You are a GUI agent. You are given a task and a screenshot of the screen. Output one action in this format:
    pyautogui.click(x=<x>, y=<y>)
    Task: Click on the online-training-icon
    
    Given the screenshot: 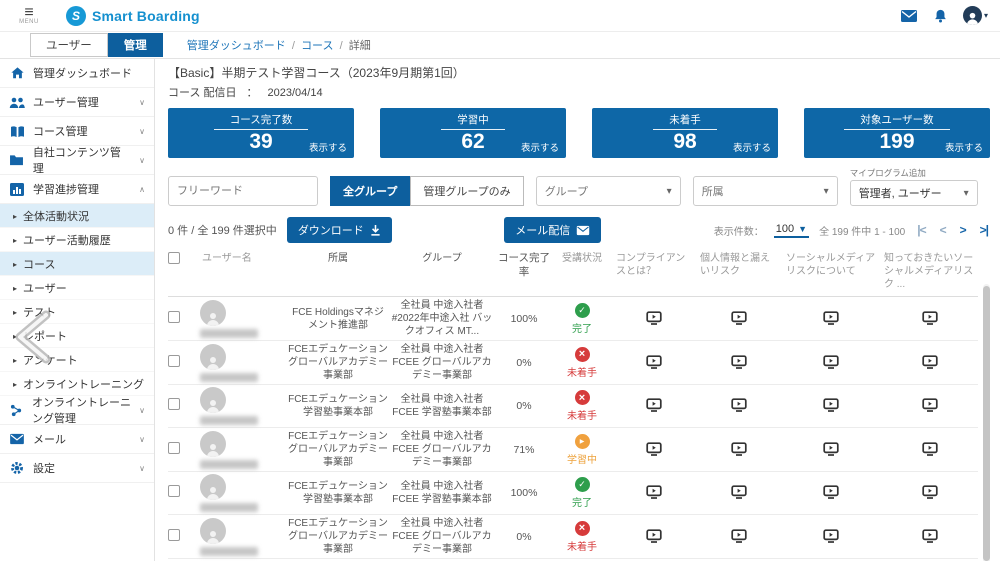 What is the action you would take?
    pyautogui.click(x=16, y=410)
    